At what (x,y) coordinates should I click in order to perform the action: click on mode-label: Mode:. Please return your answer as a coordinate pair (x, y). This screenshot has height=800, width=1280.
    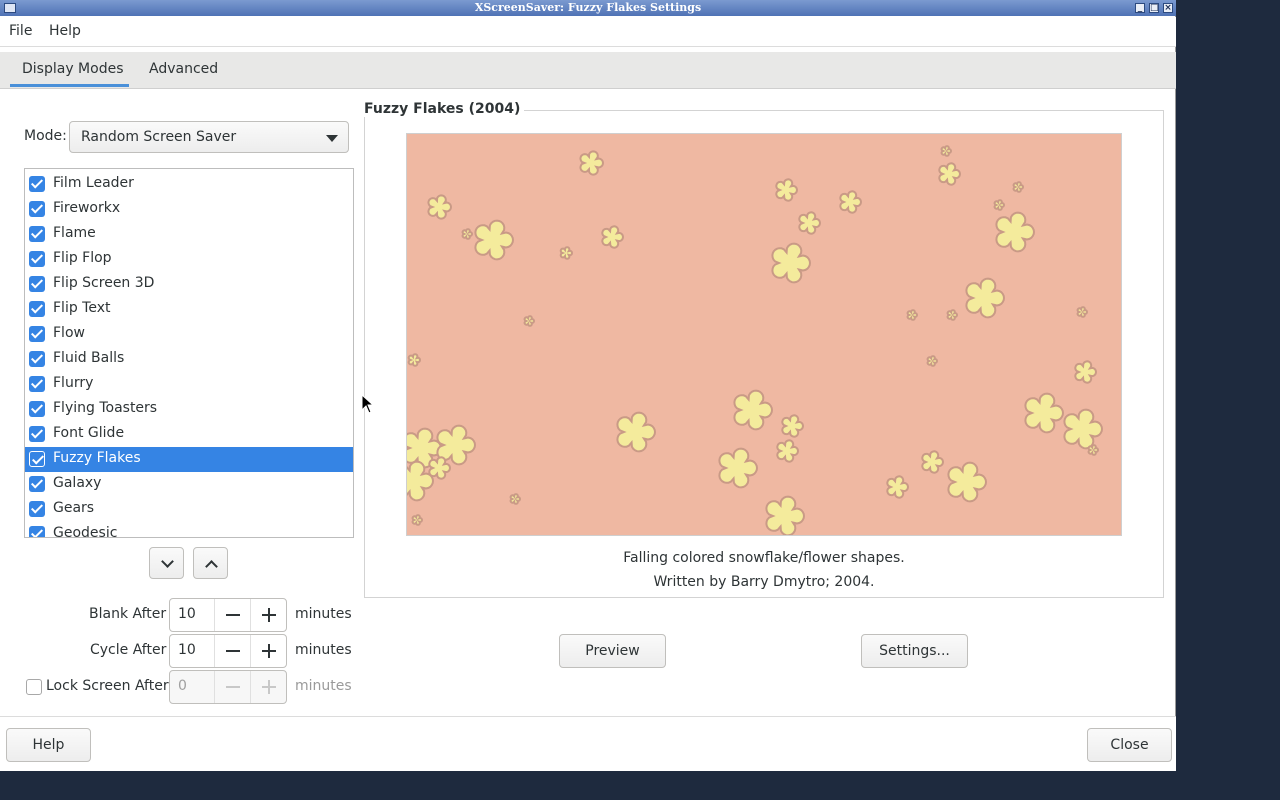
    Looking at the image, I should click on (45, 136).